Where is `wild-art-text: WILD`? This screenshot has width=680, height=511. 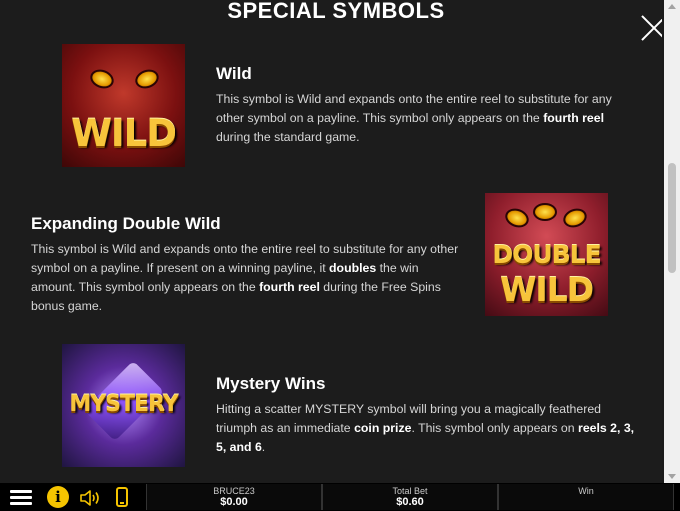
wild-art-text: WILD is located at coordinates (124, 133).